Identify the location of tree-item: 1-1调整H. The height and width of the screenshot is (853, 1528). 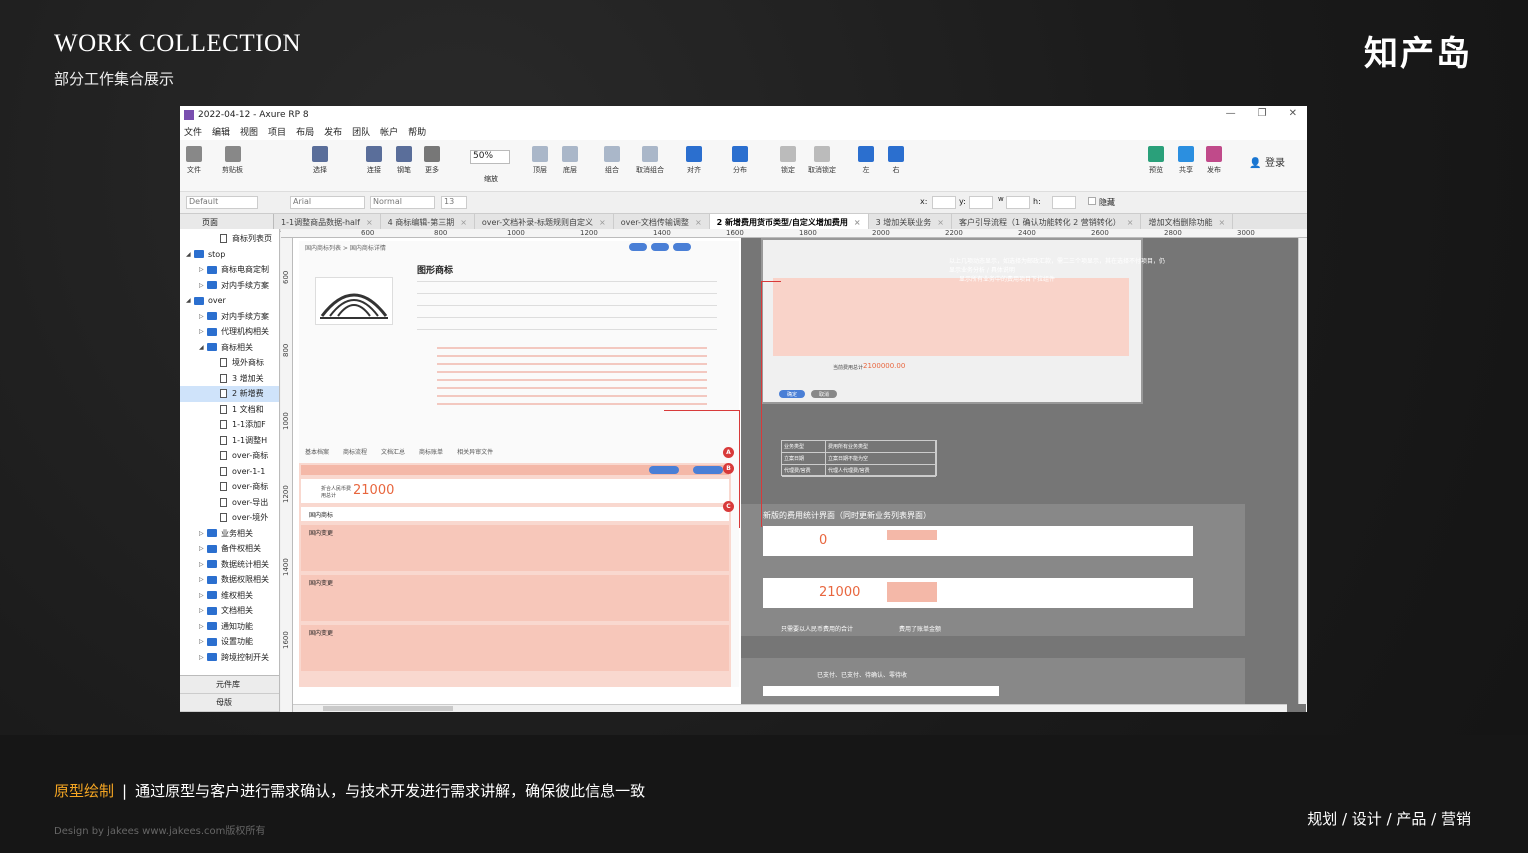
(229, 441).